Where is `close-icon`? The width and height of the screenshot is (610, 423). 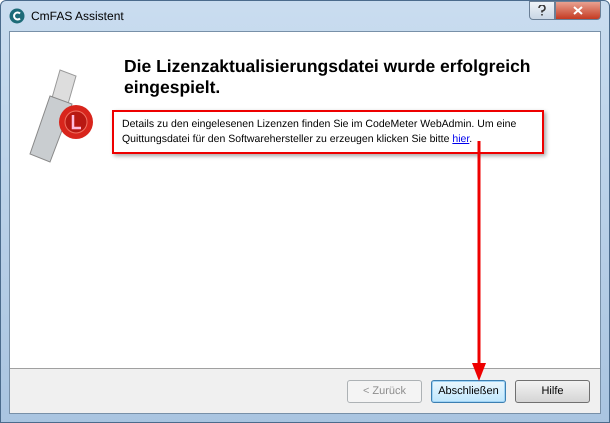
close-icon is located at coordinates (578, 10).